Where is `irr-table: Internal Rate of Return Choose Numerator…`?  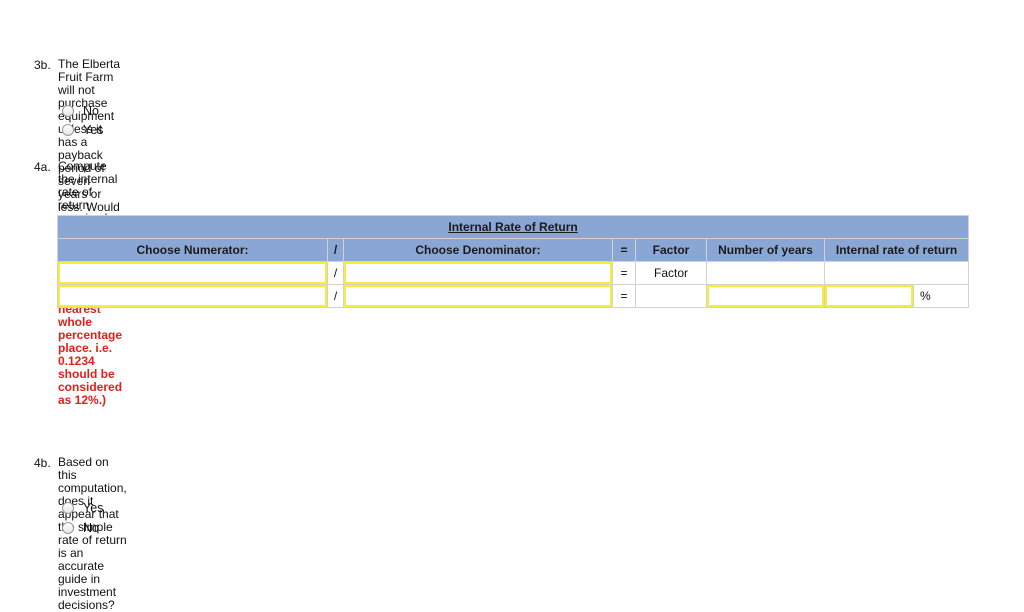
irr-table: Internal Rate of Return Choose Numerator… is located at coordinates (513, 261).